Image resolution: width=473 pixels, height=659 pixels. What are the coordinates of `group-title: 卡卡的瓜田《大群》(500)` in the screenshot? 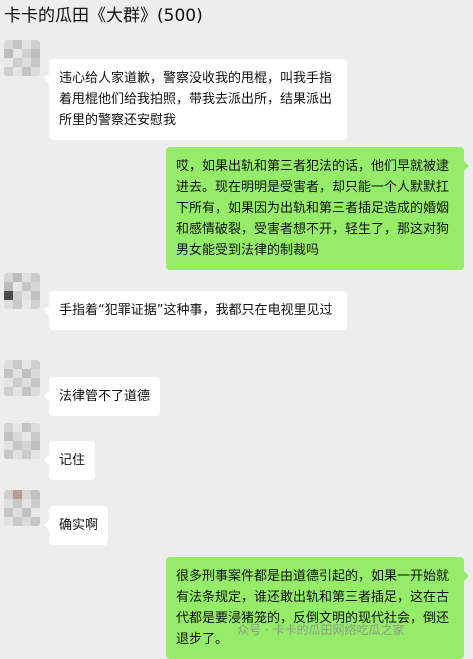 It's located at (103, 16).